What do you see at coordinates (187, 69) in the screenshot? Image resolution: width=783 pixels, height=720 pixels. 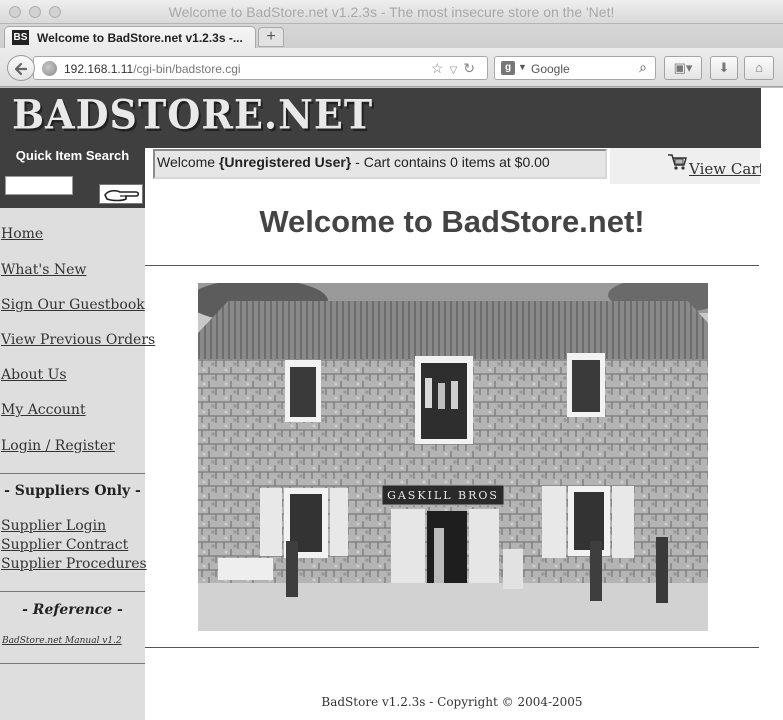 I see `url-path: /cgi-bin/badstore.cgi` at bounding box center [187, 69].